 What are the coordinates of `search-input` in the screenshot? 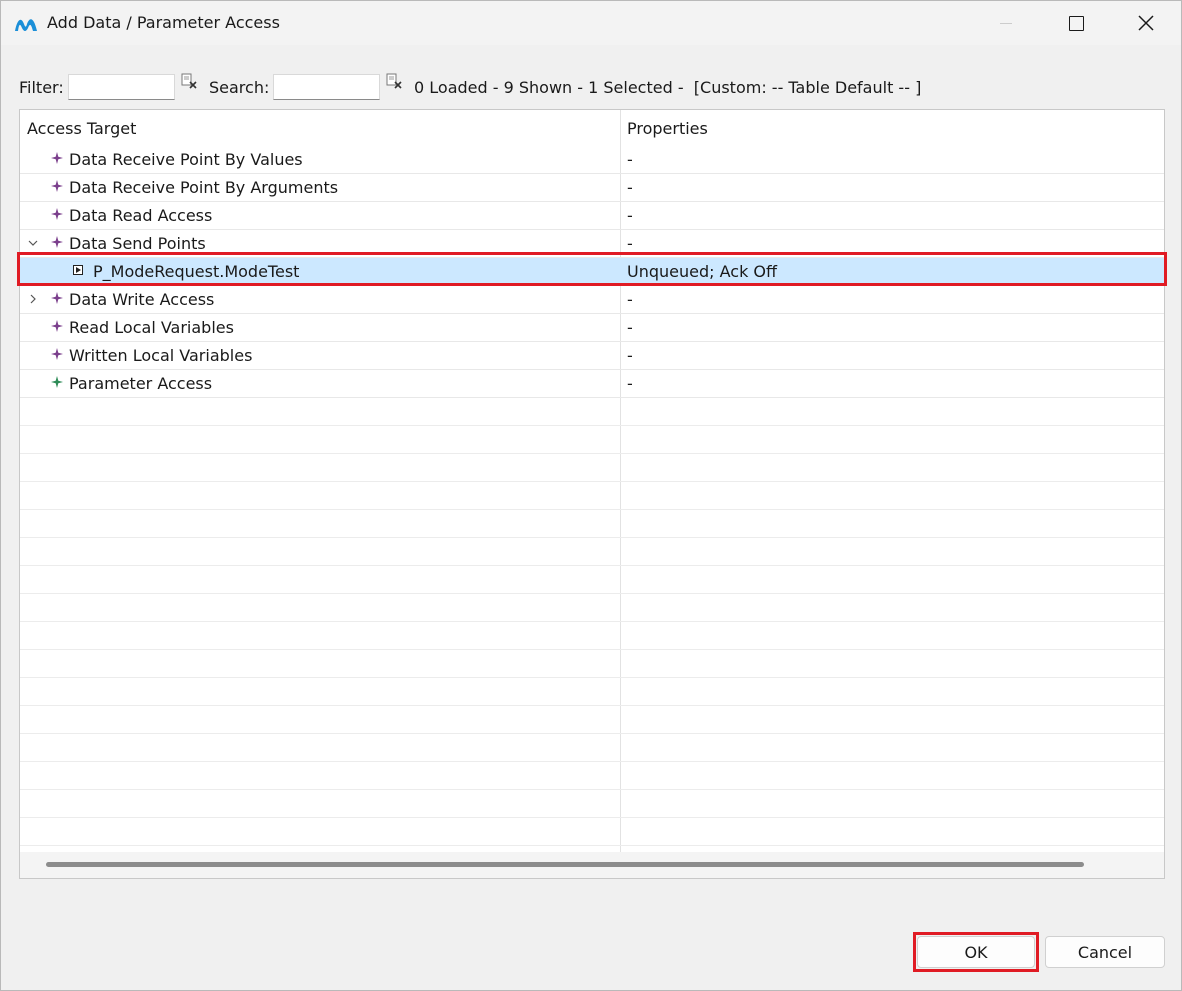 It's located at (326, 87).